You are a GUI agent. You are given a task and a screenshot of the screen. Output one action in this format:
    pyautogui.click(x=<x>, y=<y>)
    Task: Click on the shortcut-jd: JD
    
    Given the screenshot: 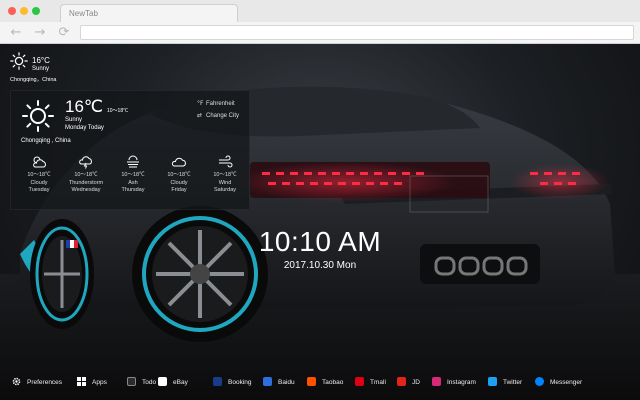 What is the action you would take?
    pyautogui.click(x=408, y=382)
    